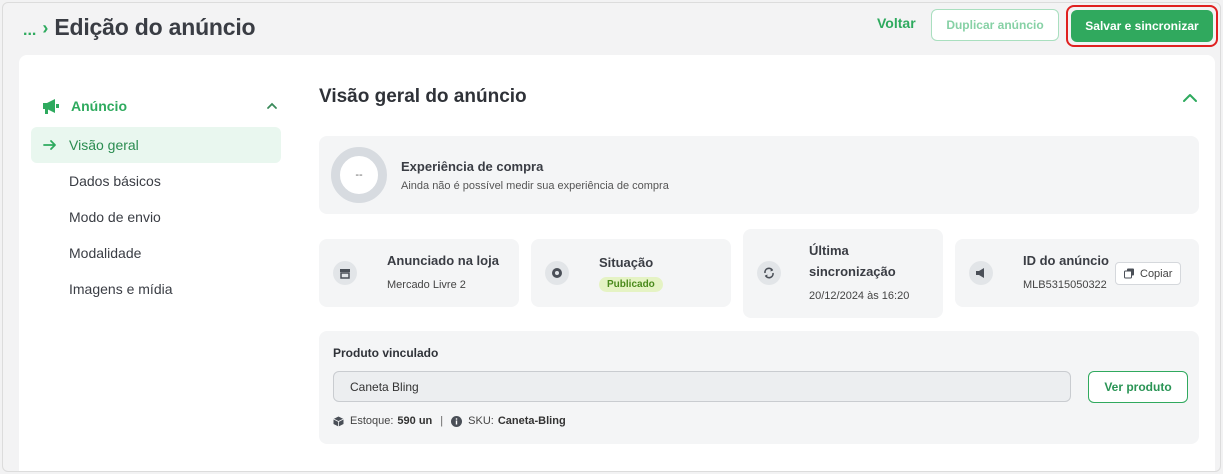 The image size is (1223, 474). What do you see at coordinates (115, 181) in the screenshot?
I see `sidebar-item-label: Dados básicos` at bounding box center [115, 181].